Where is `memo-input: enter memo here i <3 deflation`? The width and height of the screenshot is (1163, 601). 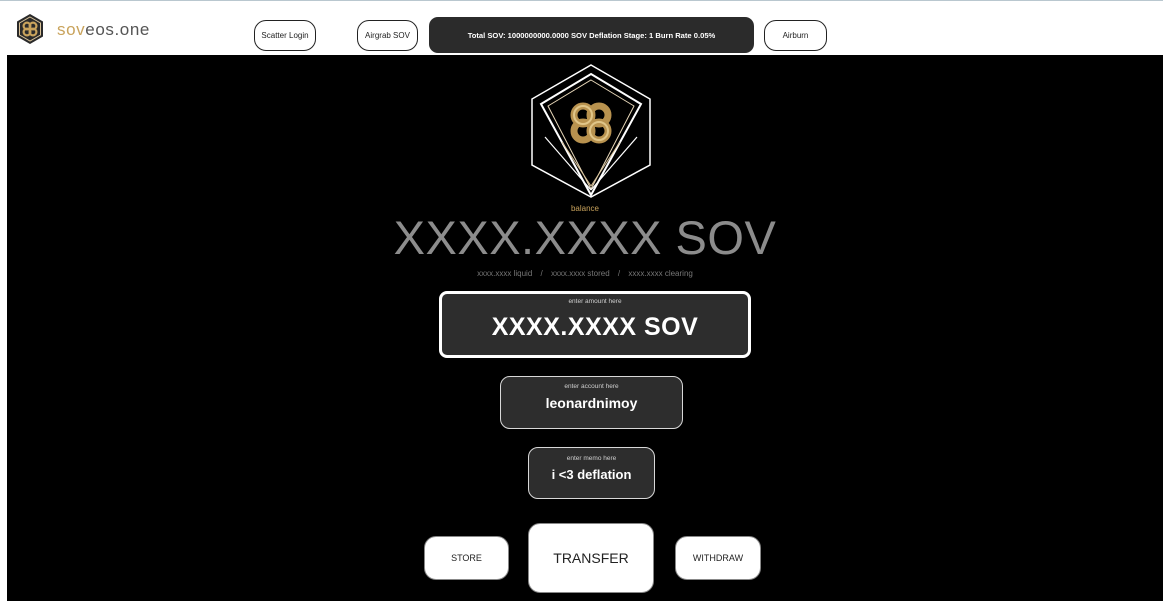
memo-input: enter memo here i <3 deflation is located at coordinates (591, 473).